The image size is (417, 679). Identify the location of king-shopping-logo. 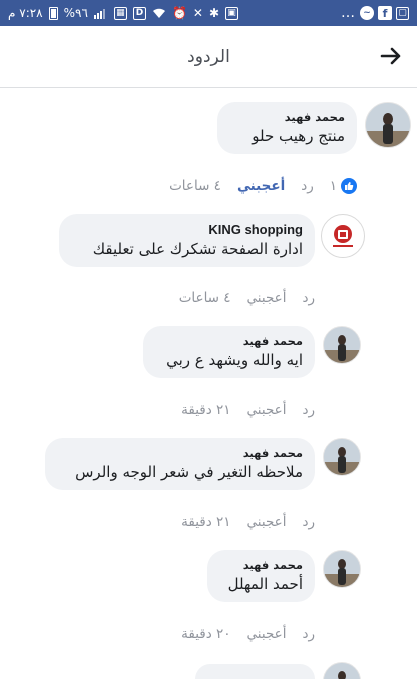
(343, 236).